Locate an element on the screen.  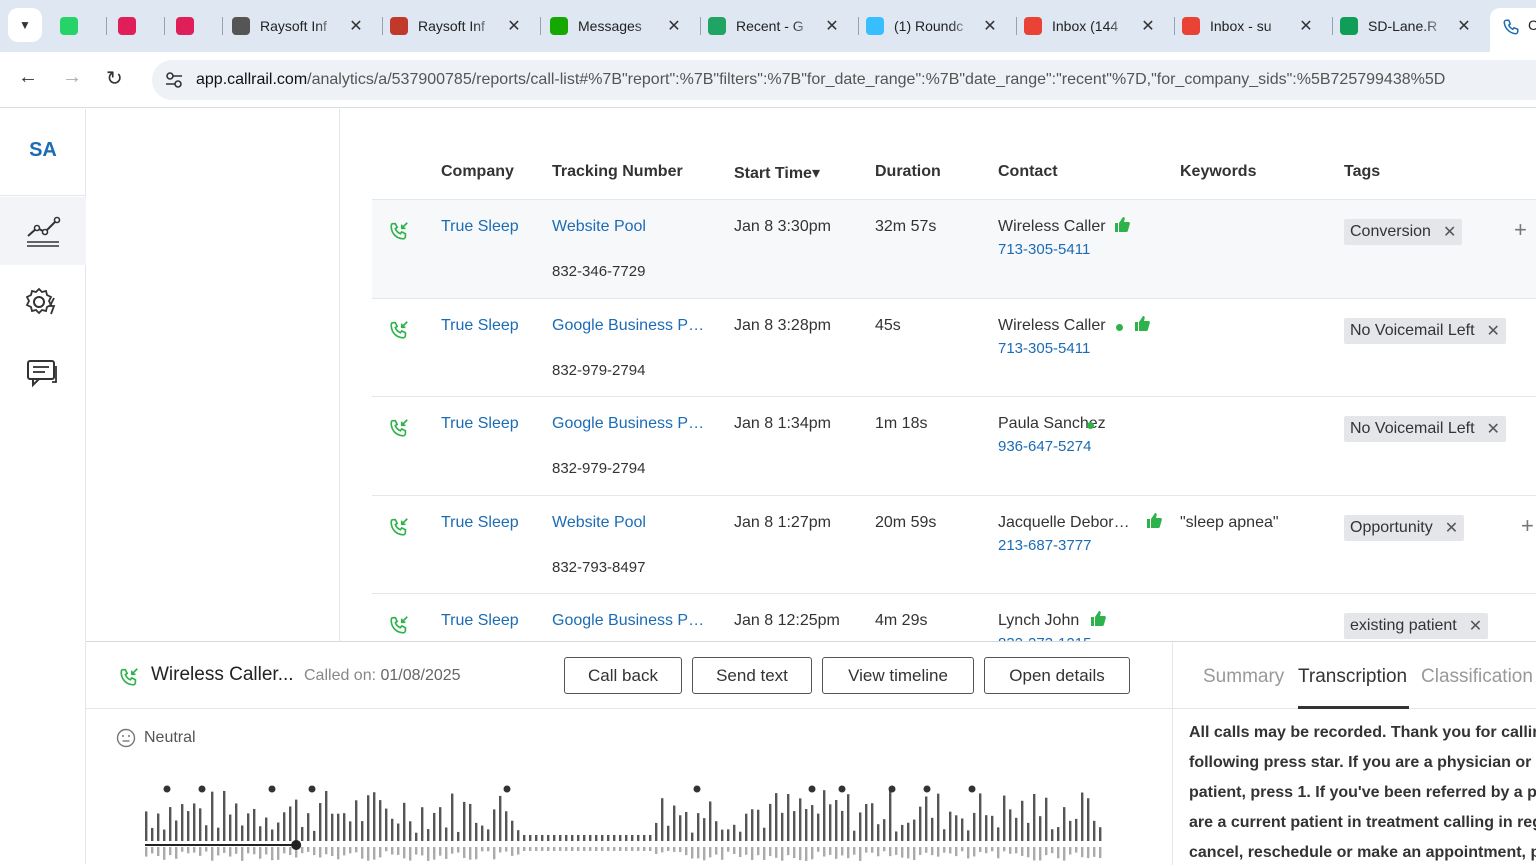
browser-tab: Recent - G ✕ is located at coordinates (774, 26).